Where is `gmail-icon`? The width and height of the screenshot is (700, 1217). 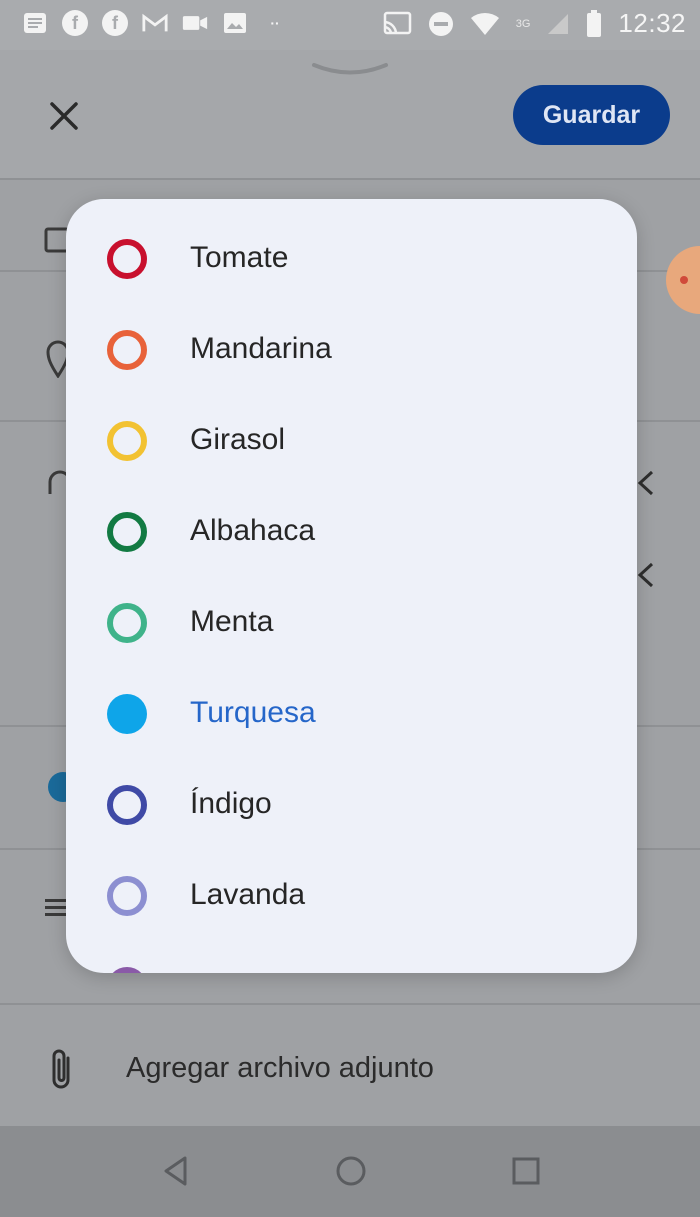 gmail-icon is located at coordinates (155, 23).